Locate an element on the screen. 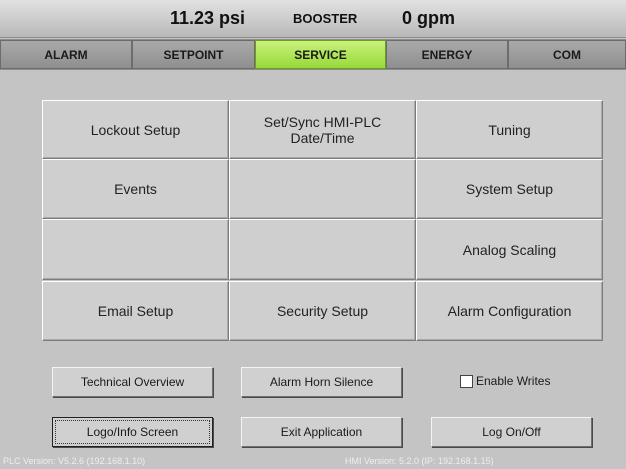 This screenshot has width=626, height=469. plc-version-text: PLC Version: V5.2.6 (192.168.1.10) is located at coordinates (74, 461).